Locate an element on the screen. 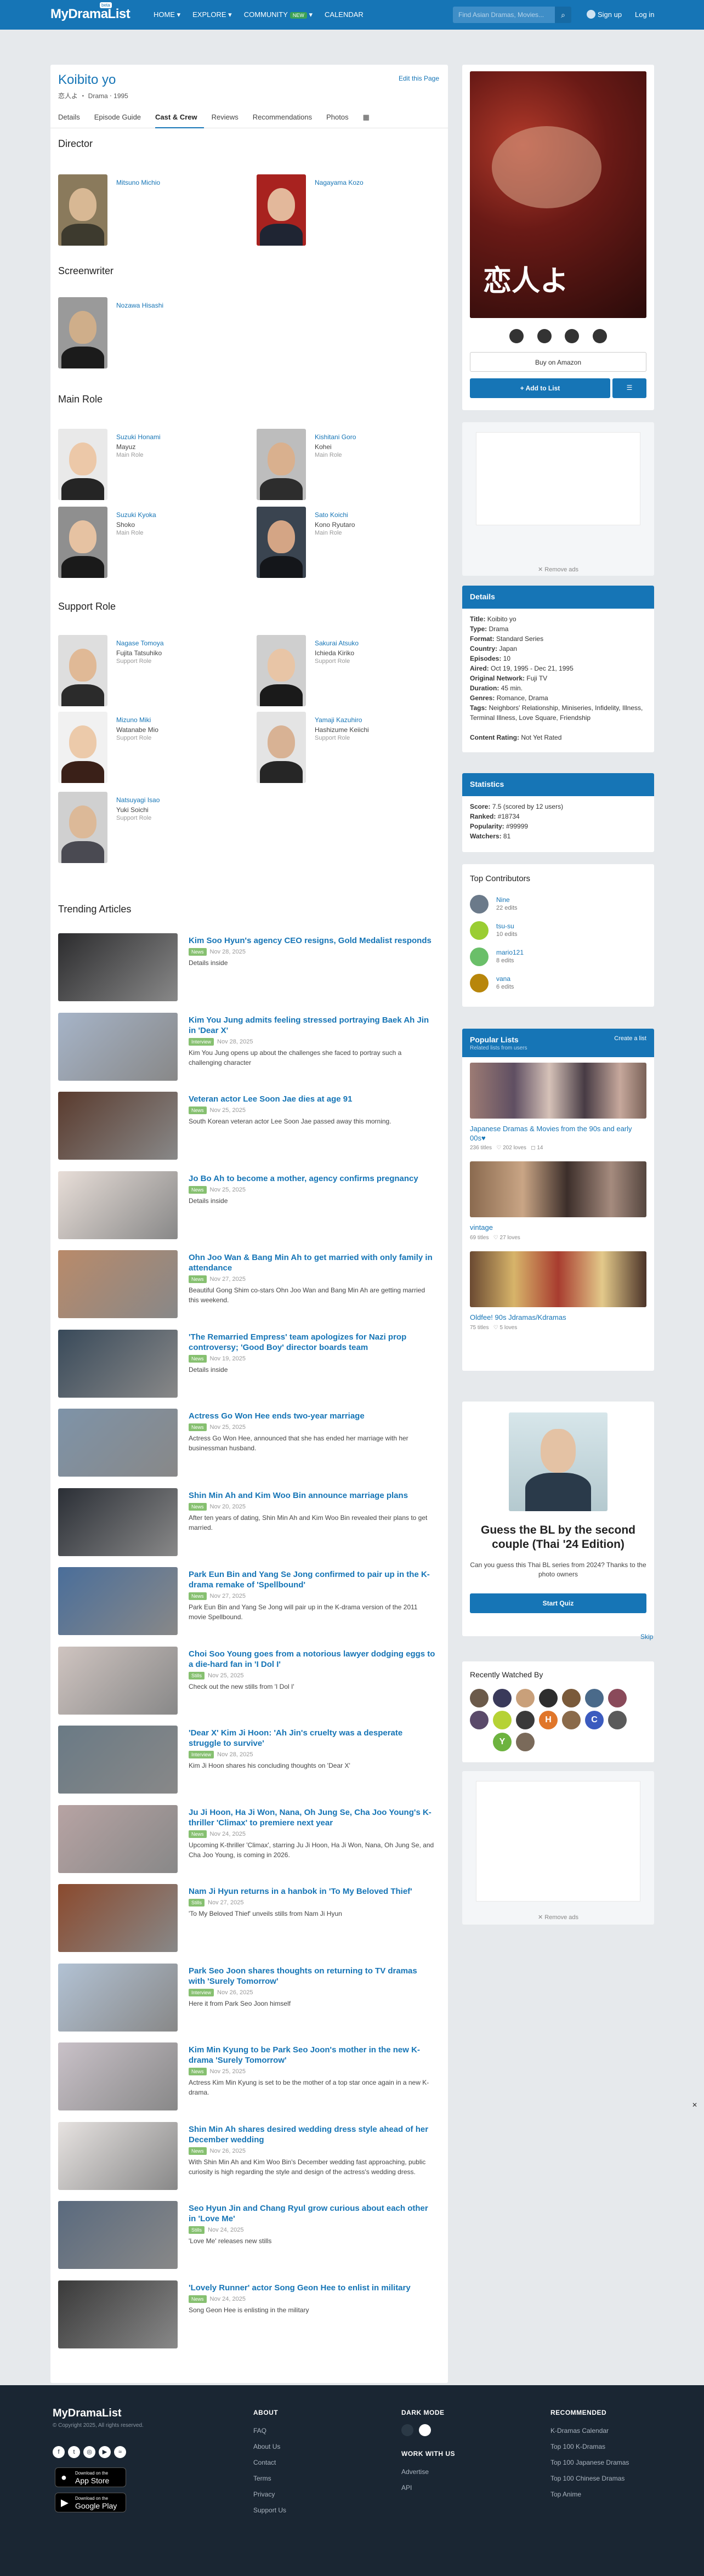 The image size is (704, 2576). contributor-item: tsu-su 10 edits is located at coordinates (557, 930).